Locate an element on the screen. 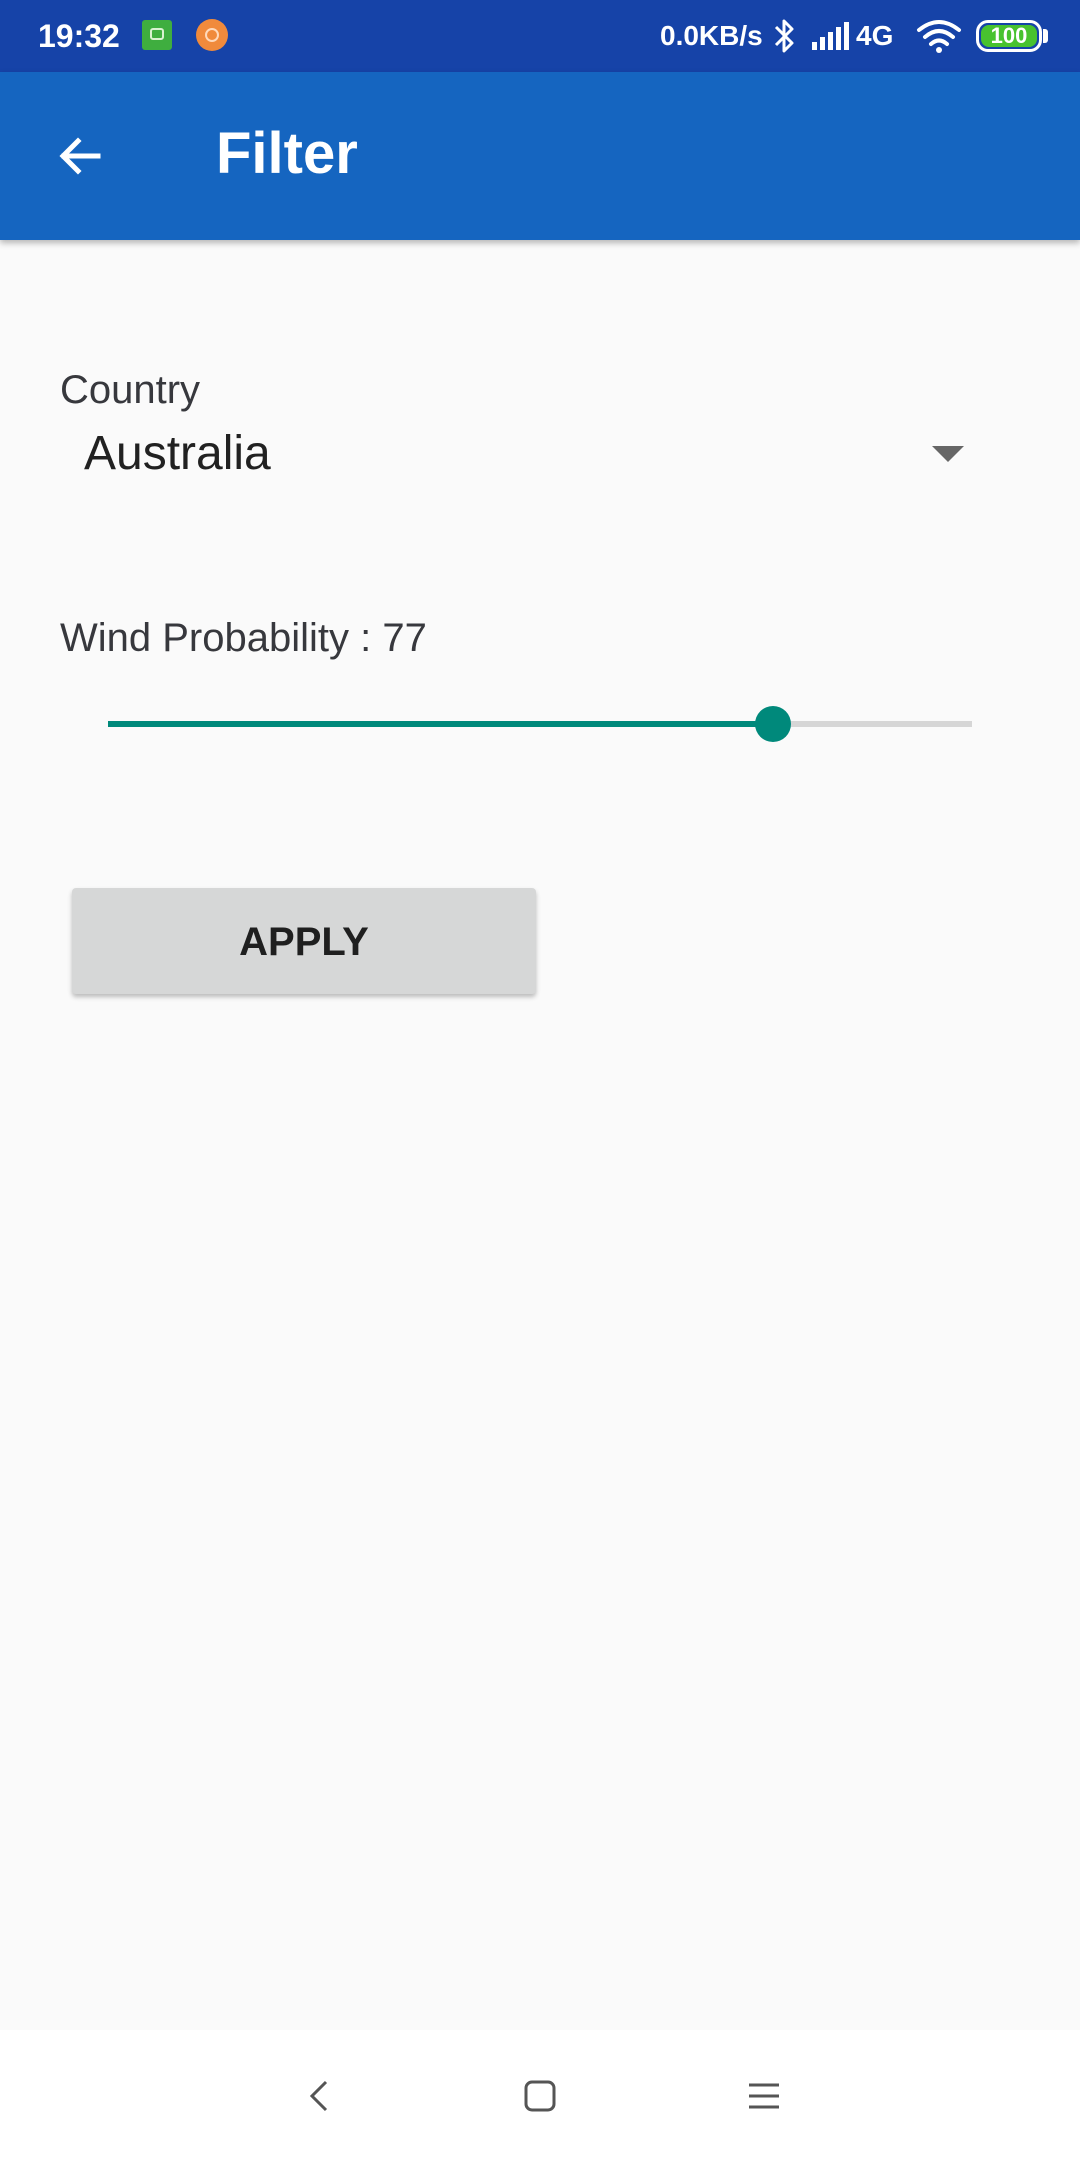 This screenshot has height=2160, width=1080. page-title: Filter is located at coordinates (287, 153).